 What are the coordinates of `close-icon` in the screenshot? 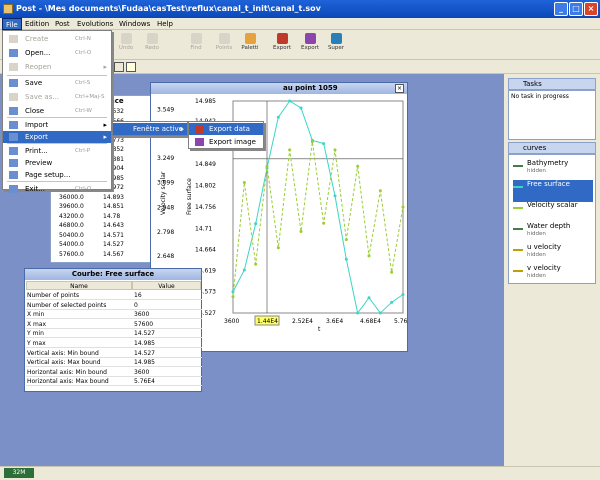 It's located at (13, 111).